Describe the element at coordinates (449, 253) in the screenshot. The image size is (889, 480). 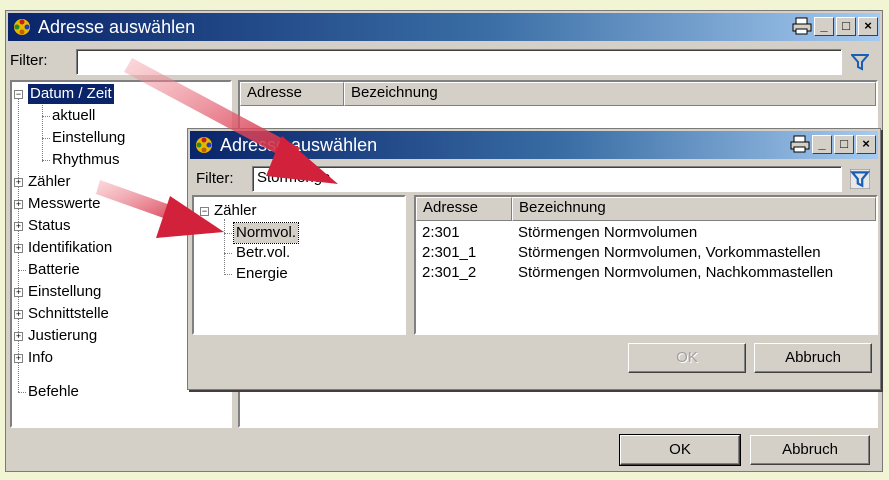
I see `front-cell-adresse: 2:301_1` at that location.